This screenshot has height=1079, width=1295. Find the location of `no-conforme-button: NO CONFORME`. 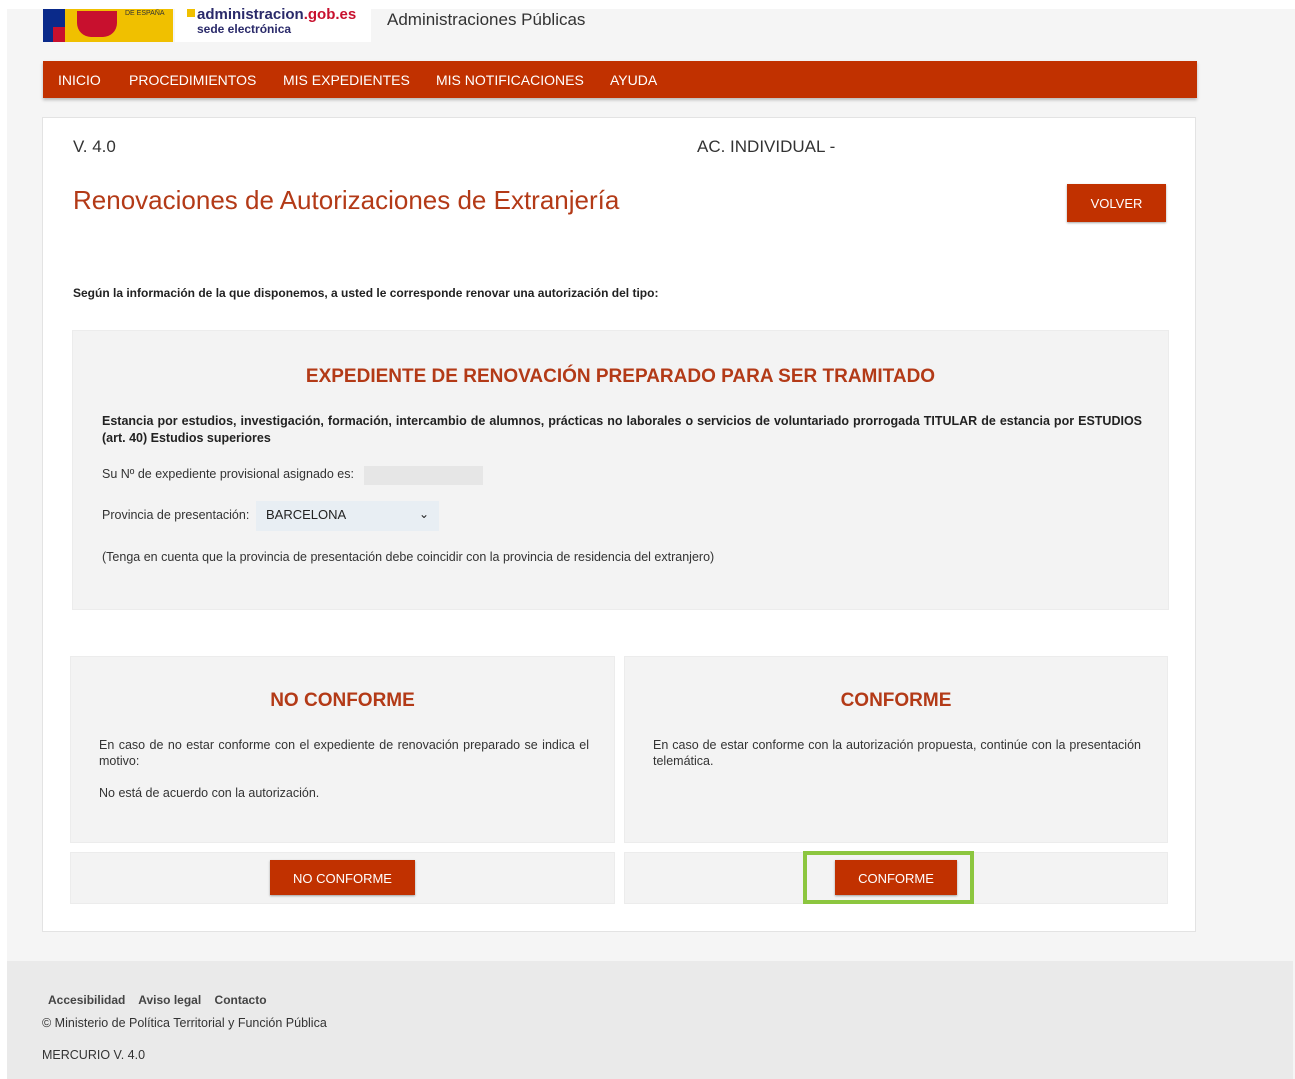

no-conforme-button: NO CONFORME is located at coordinates (342, 877).